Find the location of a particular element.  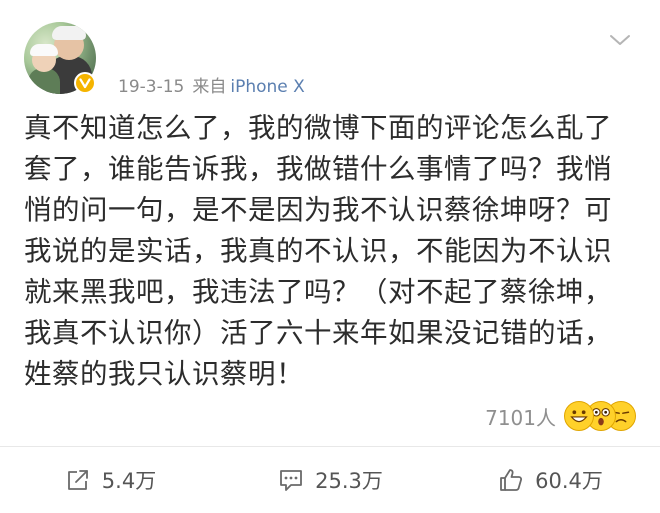

like-count: 60.4万 is located at coordinates (569, 481).